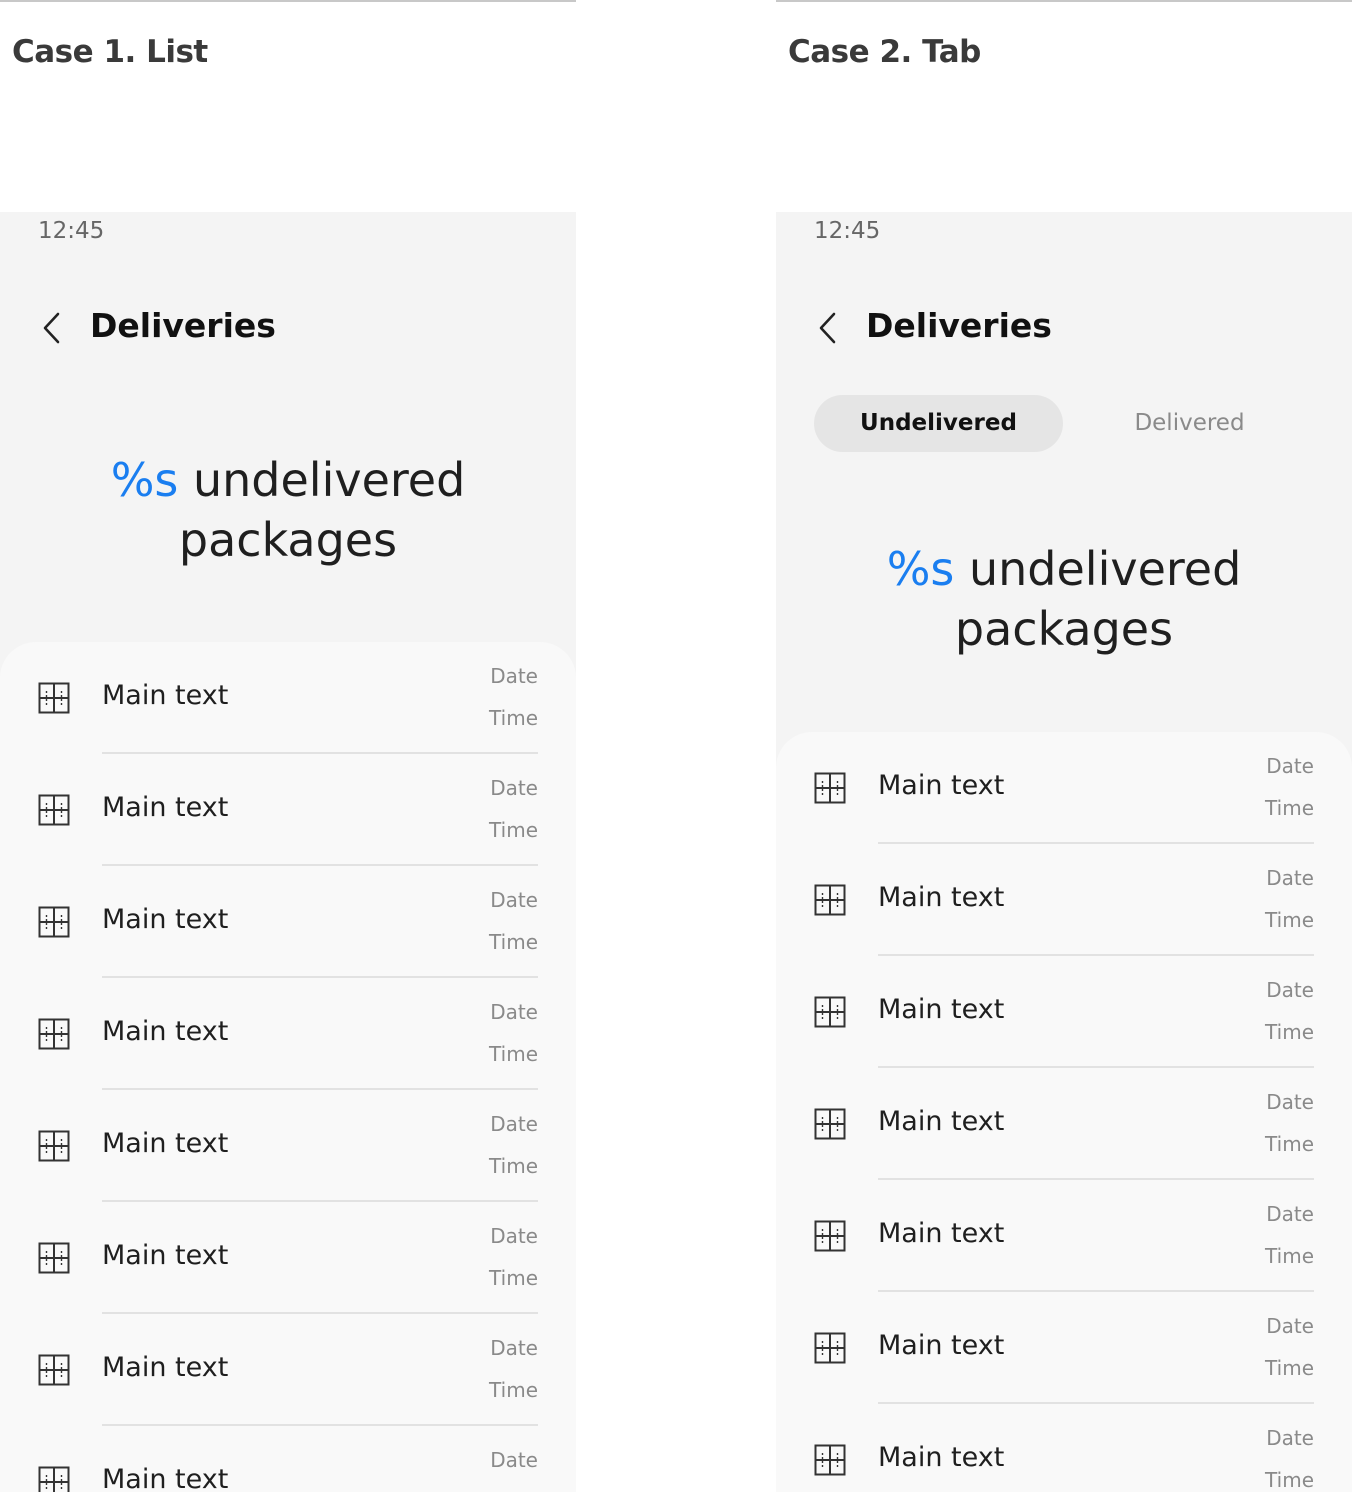 The image size is (1352, 1492). What do you see at coordinates (1064, 423) in the screenshot?
I see `tab-bar: Undelivered Delivered` at bounding box center [1064, 423].